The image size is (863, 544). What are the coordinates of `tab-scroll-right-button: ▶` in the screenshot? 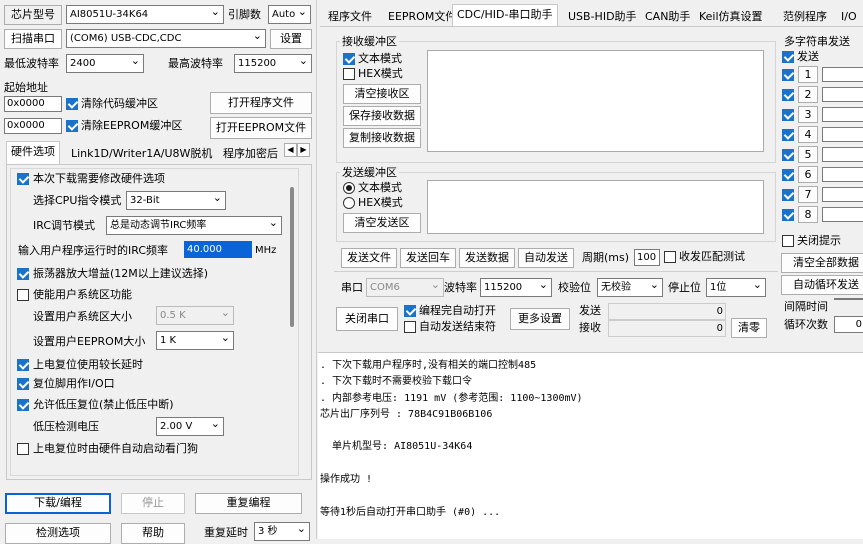 It's located at (303, 150).